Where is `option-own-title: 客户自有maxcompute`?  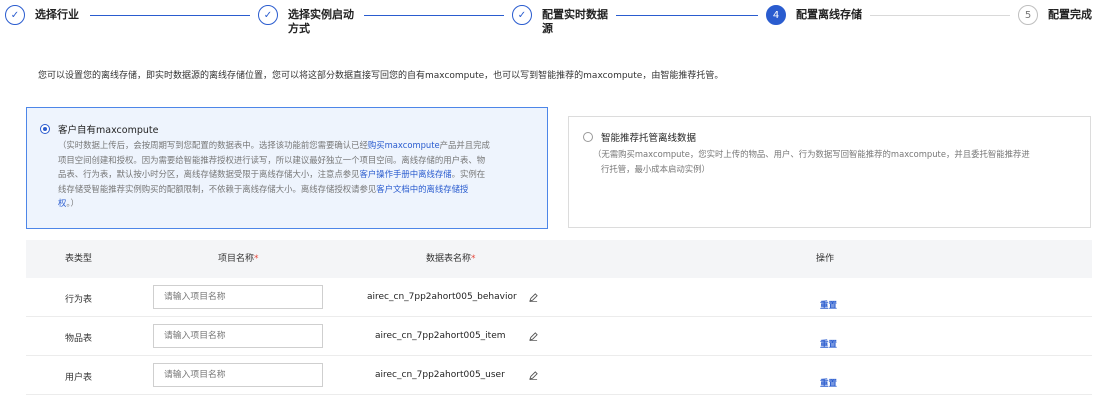 option-own-title: 客户自有maxcompute is located at coordinates (108, 130).